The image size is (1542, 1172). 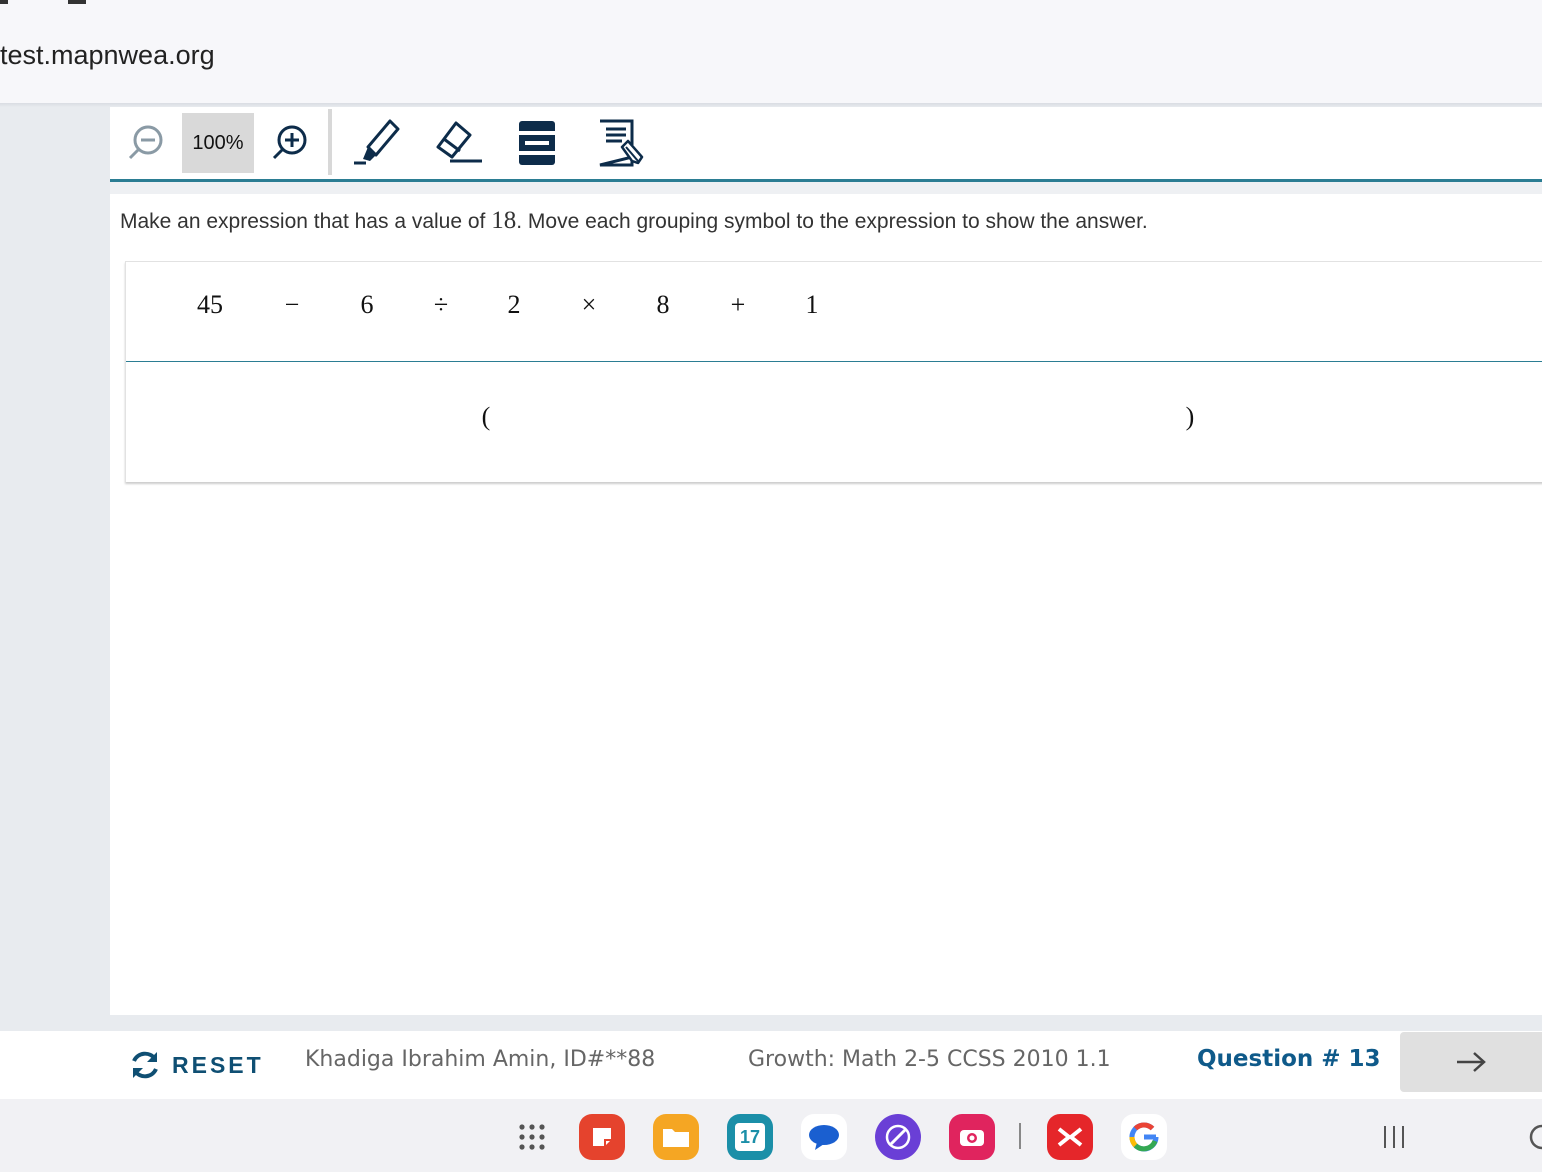 I want to click on camera-app, so click(x=972, y=1137).